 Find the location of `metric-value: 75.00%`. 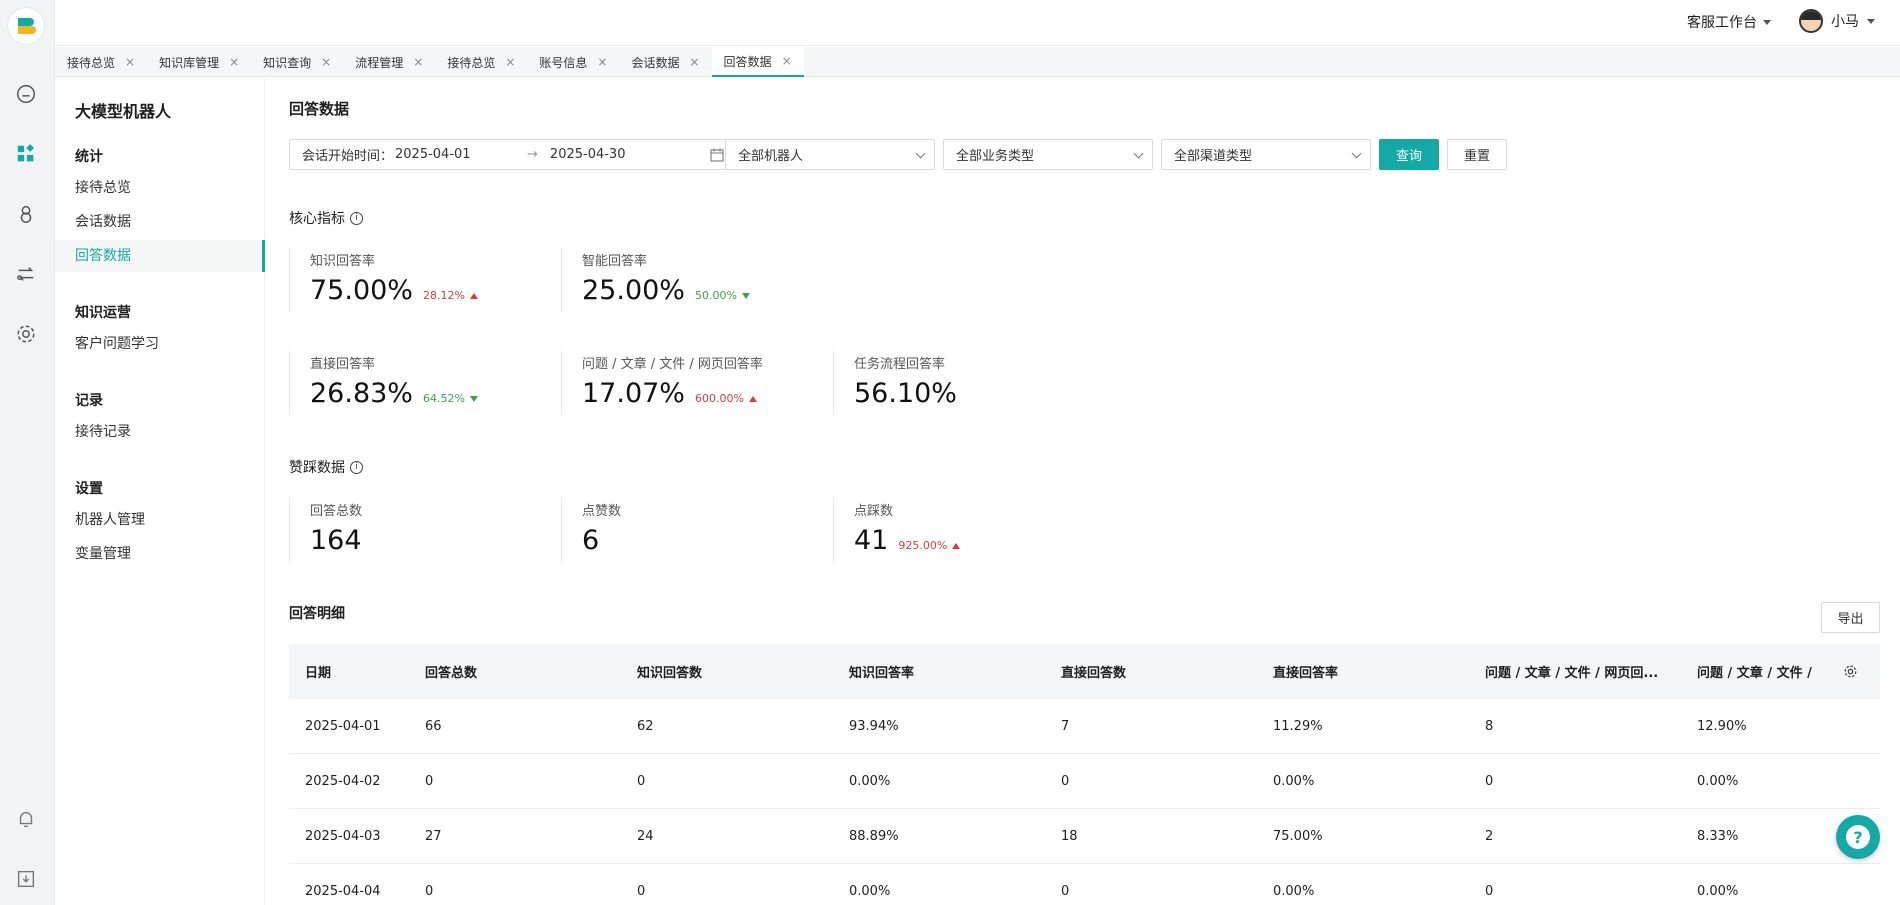

metric-value: 75.00% is located at coordinates (361, 290).